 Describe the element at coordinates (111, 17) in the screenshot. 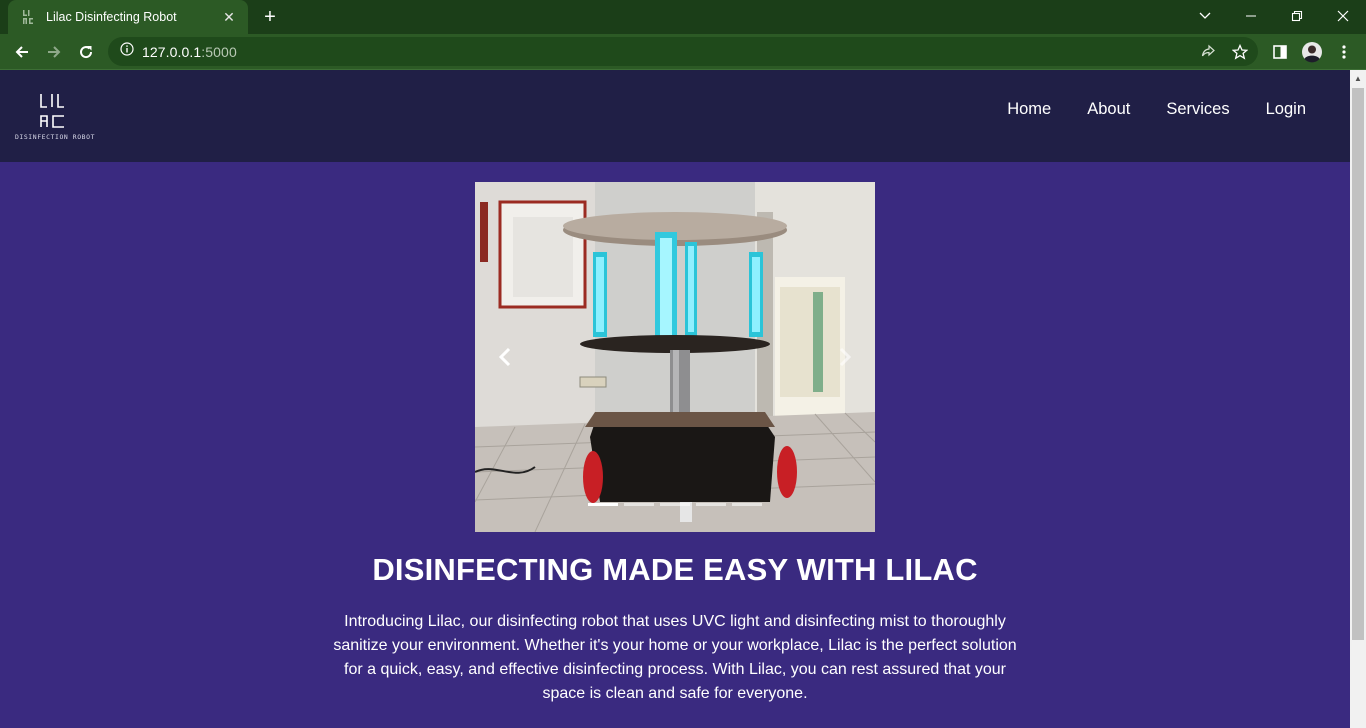

I see `tab-title: Lilac Disinfecting Robot` at that location.